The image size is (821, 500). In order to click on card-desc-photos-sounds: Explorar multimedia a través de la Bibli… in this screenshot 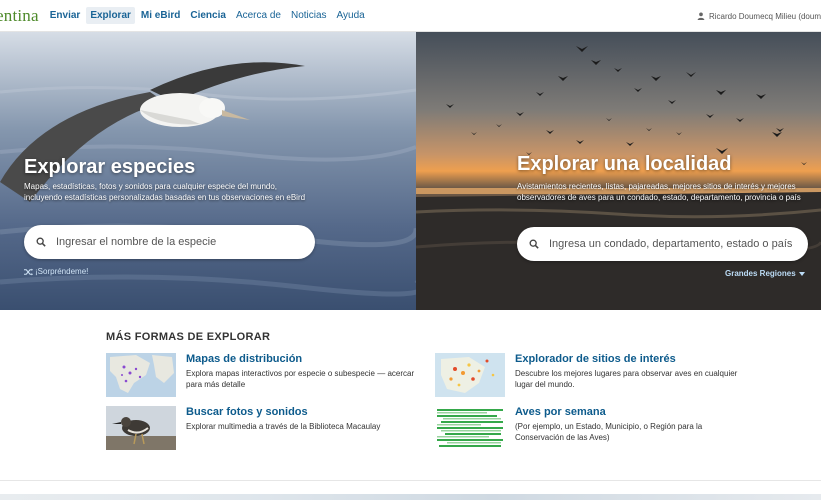, I will do `click(283, 426)`.